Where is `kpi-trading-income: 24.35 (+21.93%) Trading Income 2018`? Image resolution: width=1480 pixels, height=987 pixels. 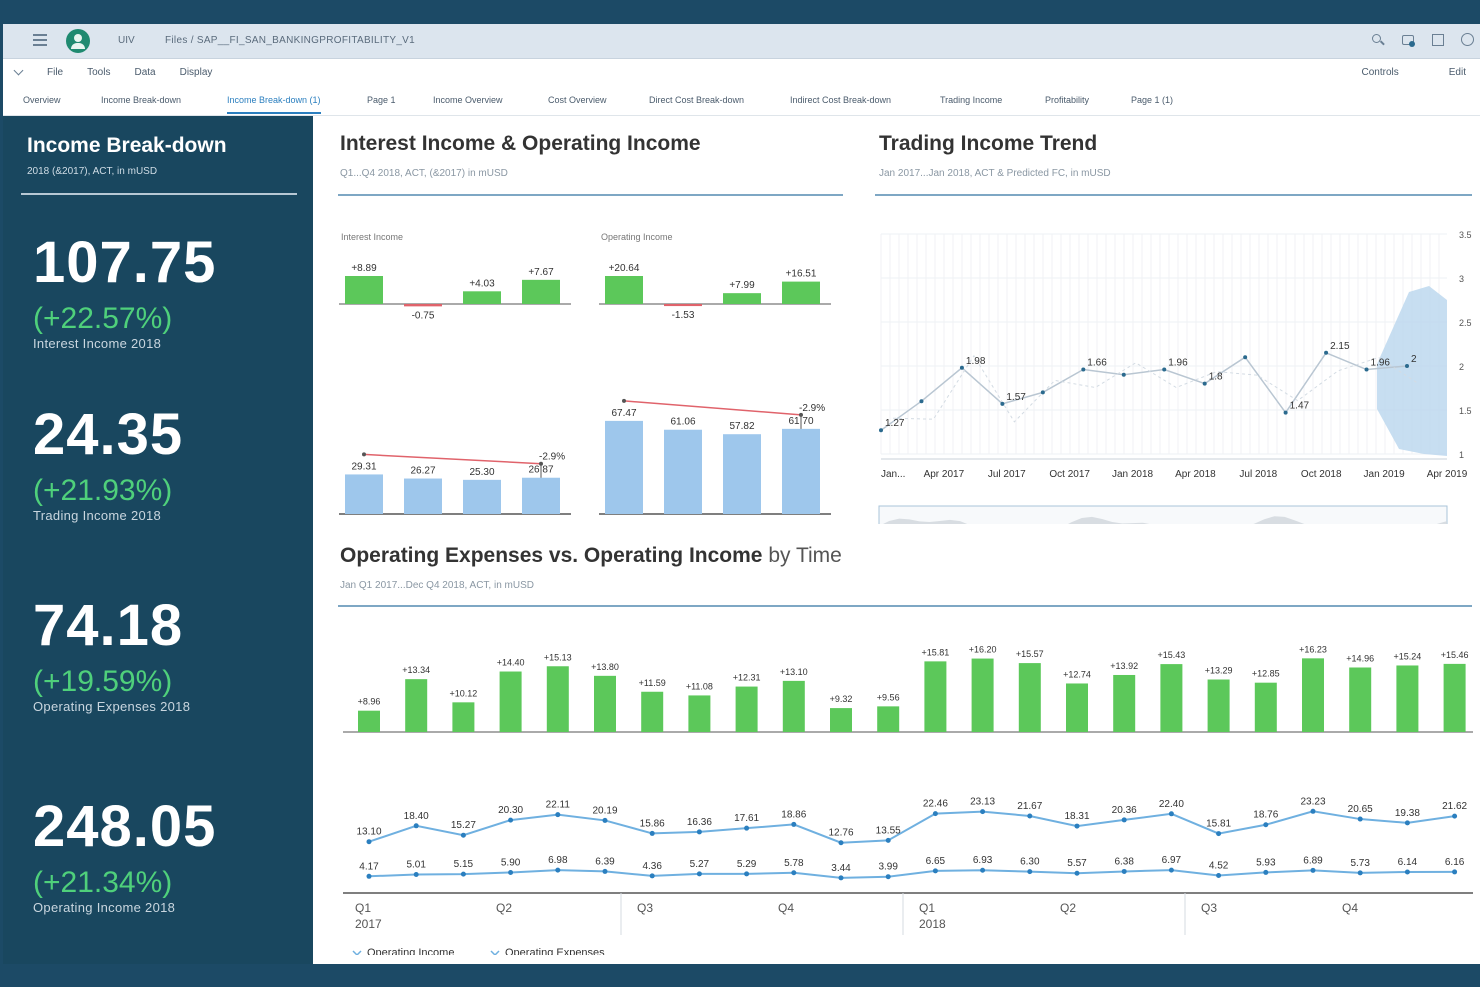 kpi-trading-income: 24.35 (+21.93%) Trading Income 2018 is located at coordinates (108, 463).